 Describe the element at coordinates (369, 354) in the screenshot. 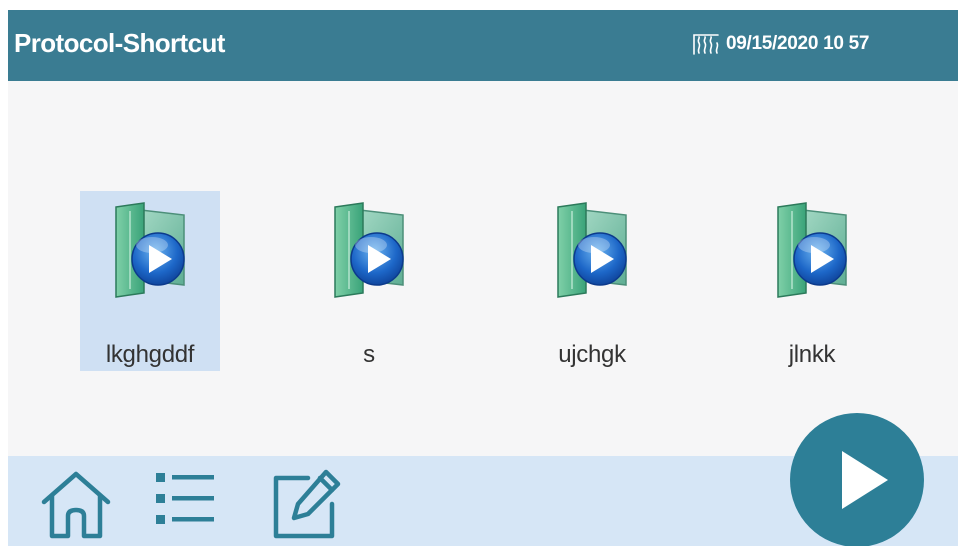

I see `shortcut-label: s` at that location.